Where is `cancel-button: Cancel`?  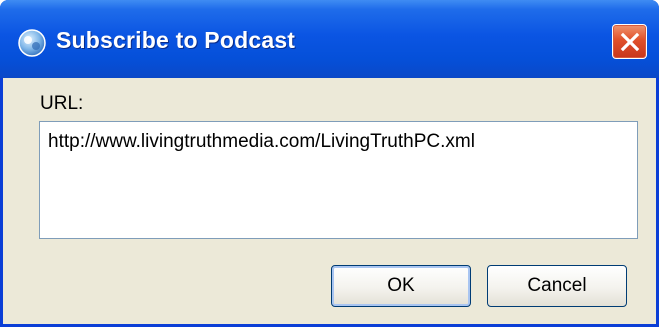 cancel-button: Cancel is located at coordinates (557, 286).